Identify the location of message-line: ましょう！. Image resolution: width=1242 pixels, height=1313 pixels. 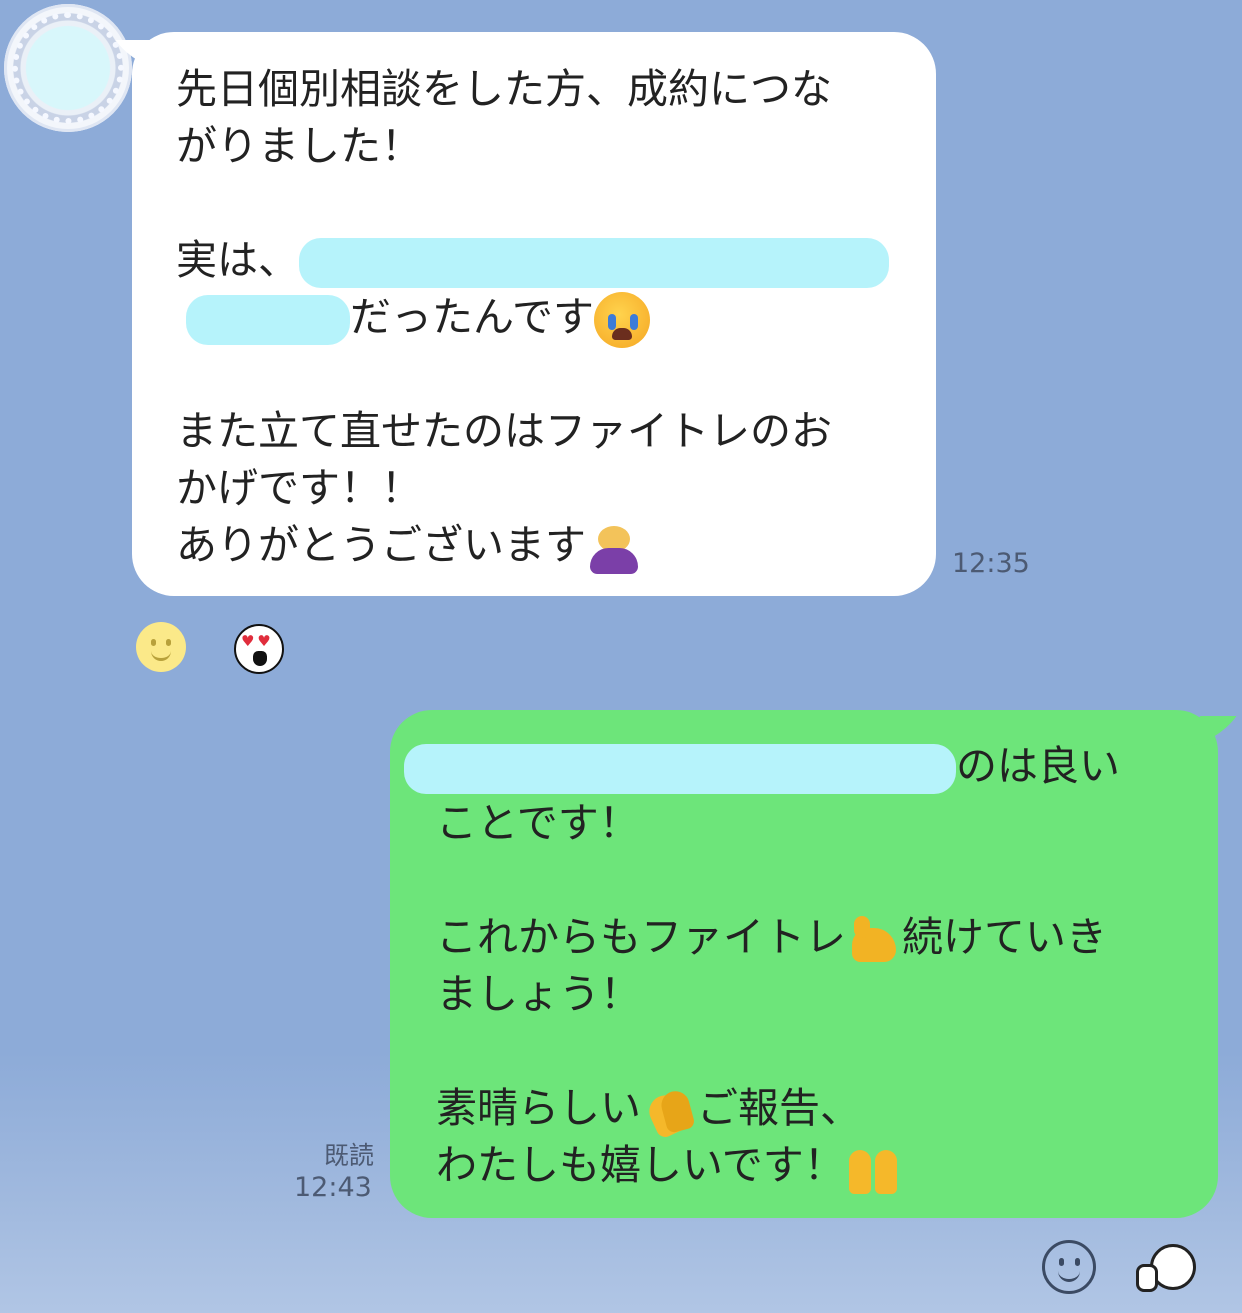
(538, 994).